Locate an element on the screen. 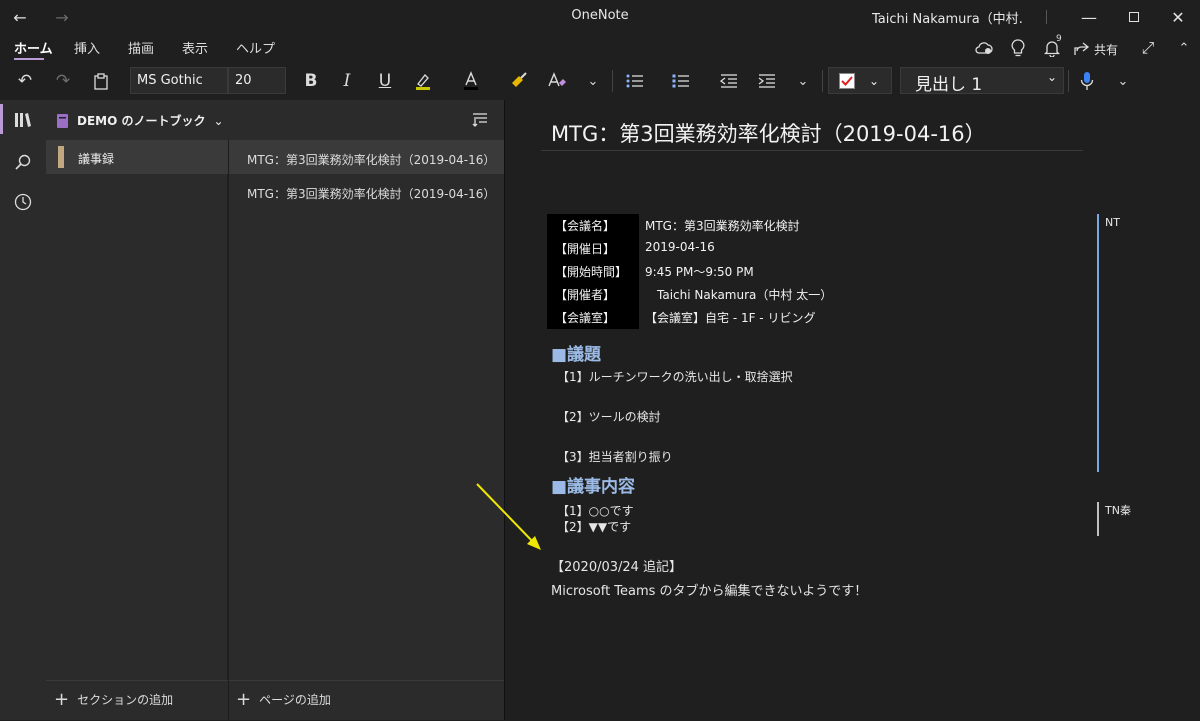 This screenshot has width=1200, height=721. table-value: Taichi Nakamura（中村 太一） is located at coordinates (738, 294).